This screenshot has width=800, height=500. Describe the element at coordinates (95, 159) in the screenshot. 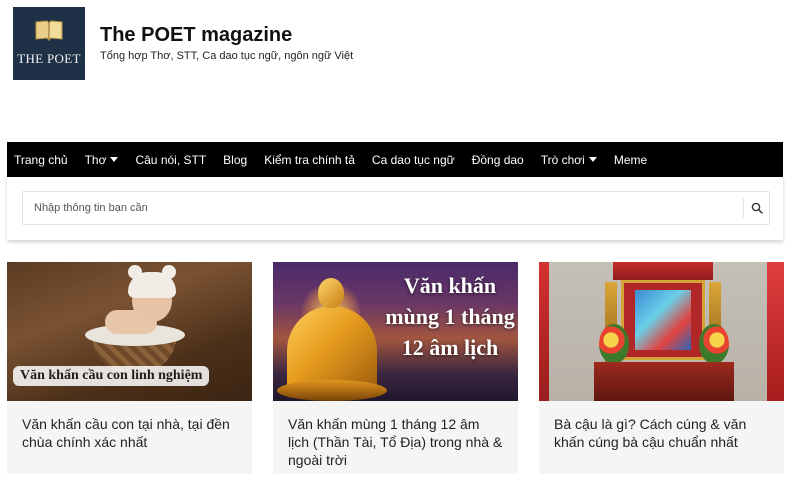

I see `nav-item-label: Thơ` at that location.